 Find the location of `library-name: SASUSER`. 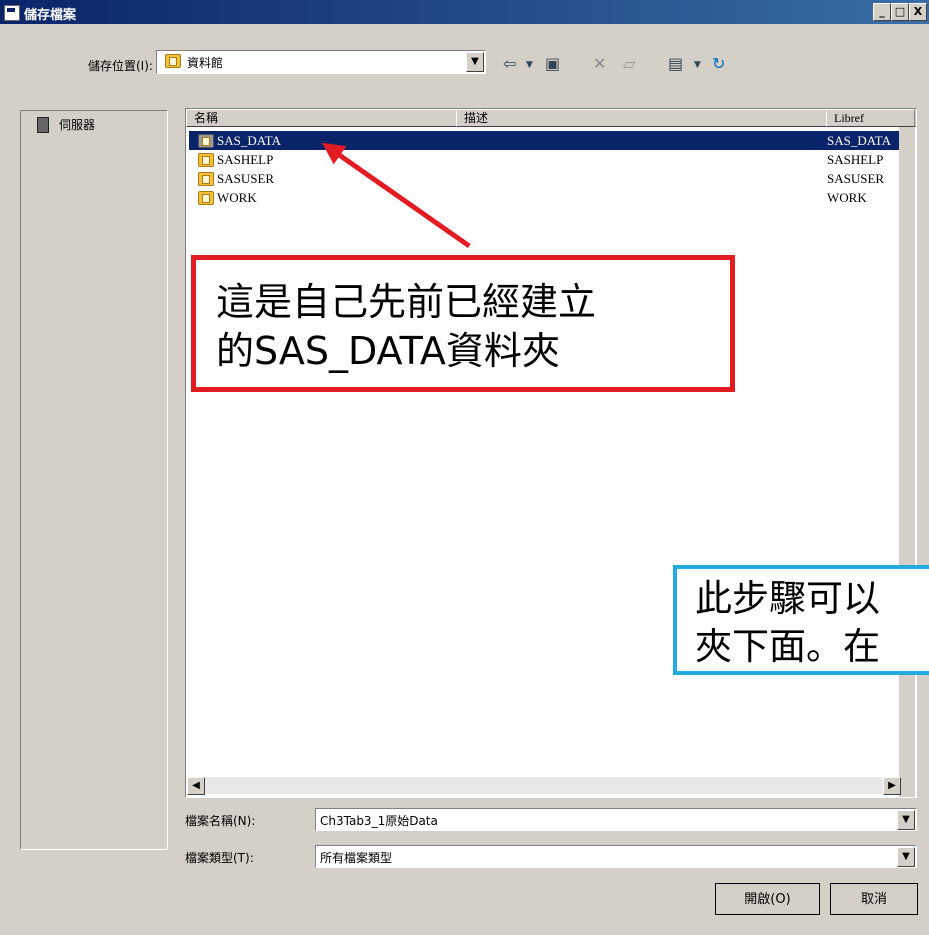

library-name: SASUSER is located at coordinates (246, 178).